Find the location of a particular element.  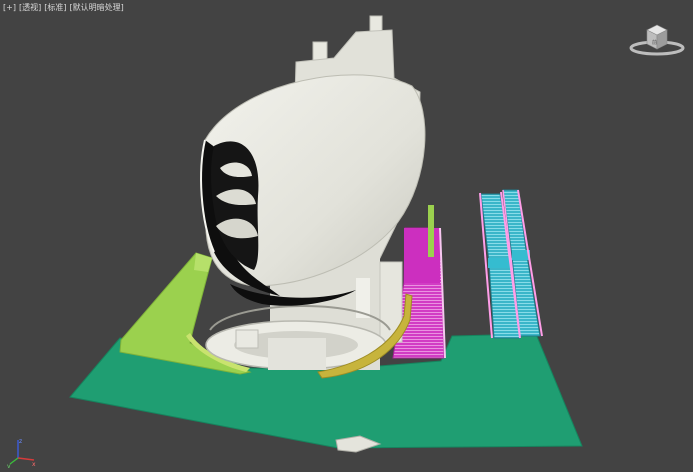

viewcube-navigation: 前 is located at coordinates (657, 40).